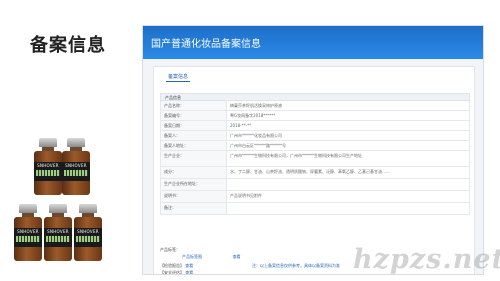  What do you see at coordinates (177, 272) in the screenshot?
I see `safety-assessment-row: 【安全评估】 查看` at bounding box center [177, 272].